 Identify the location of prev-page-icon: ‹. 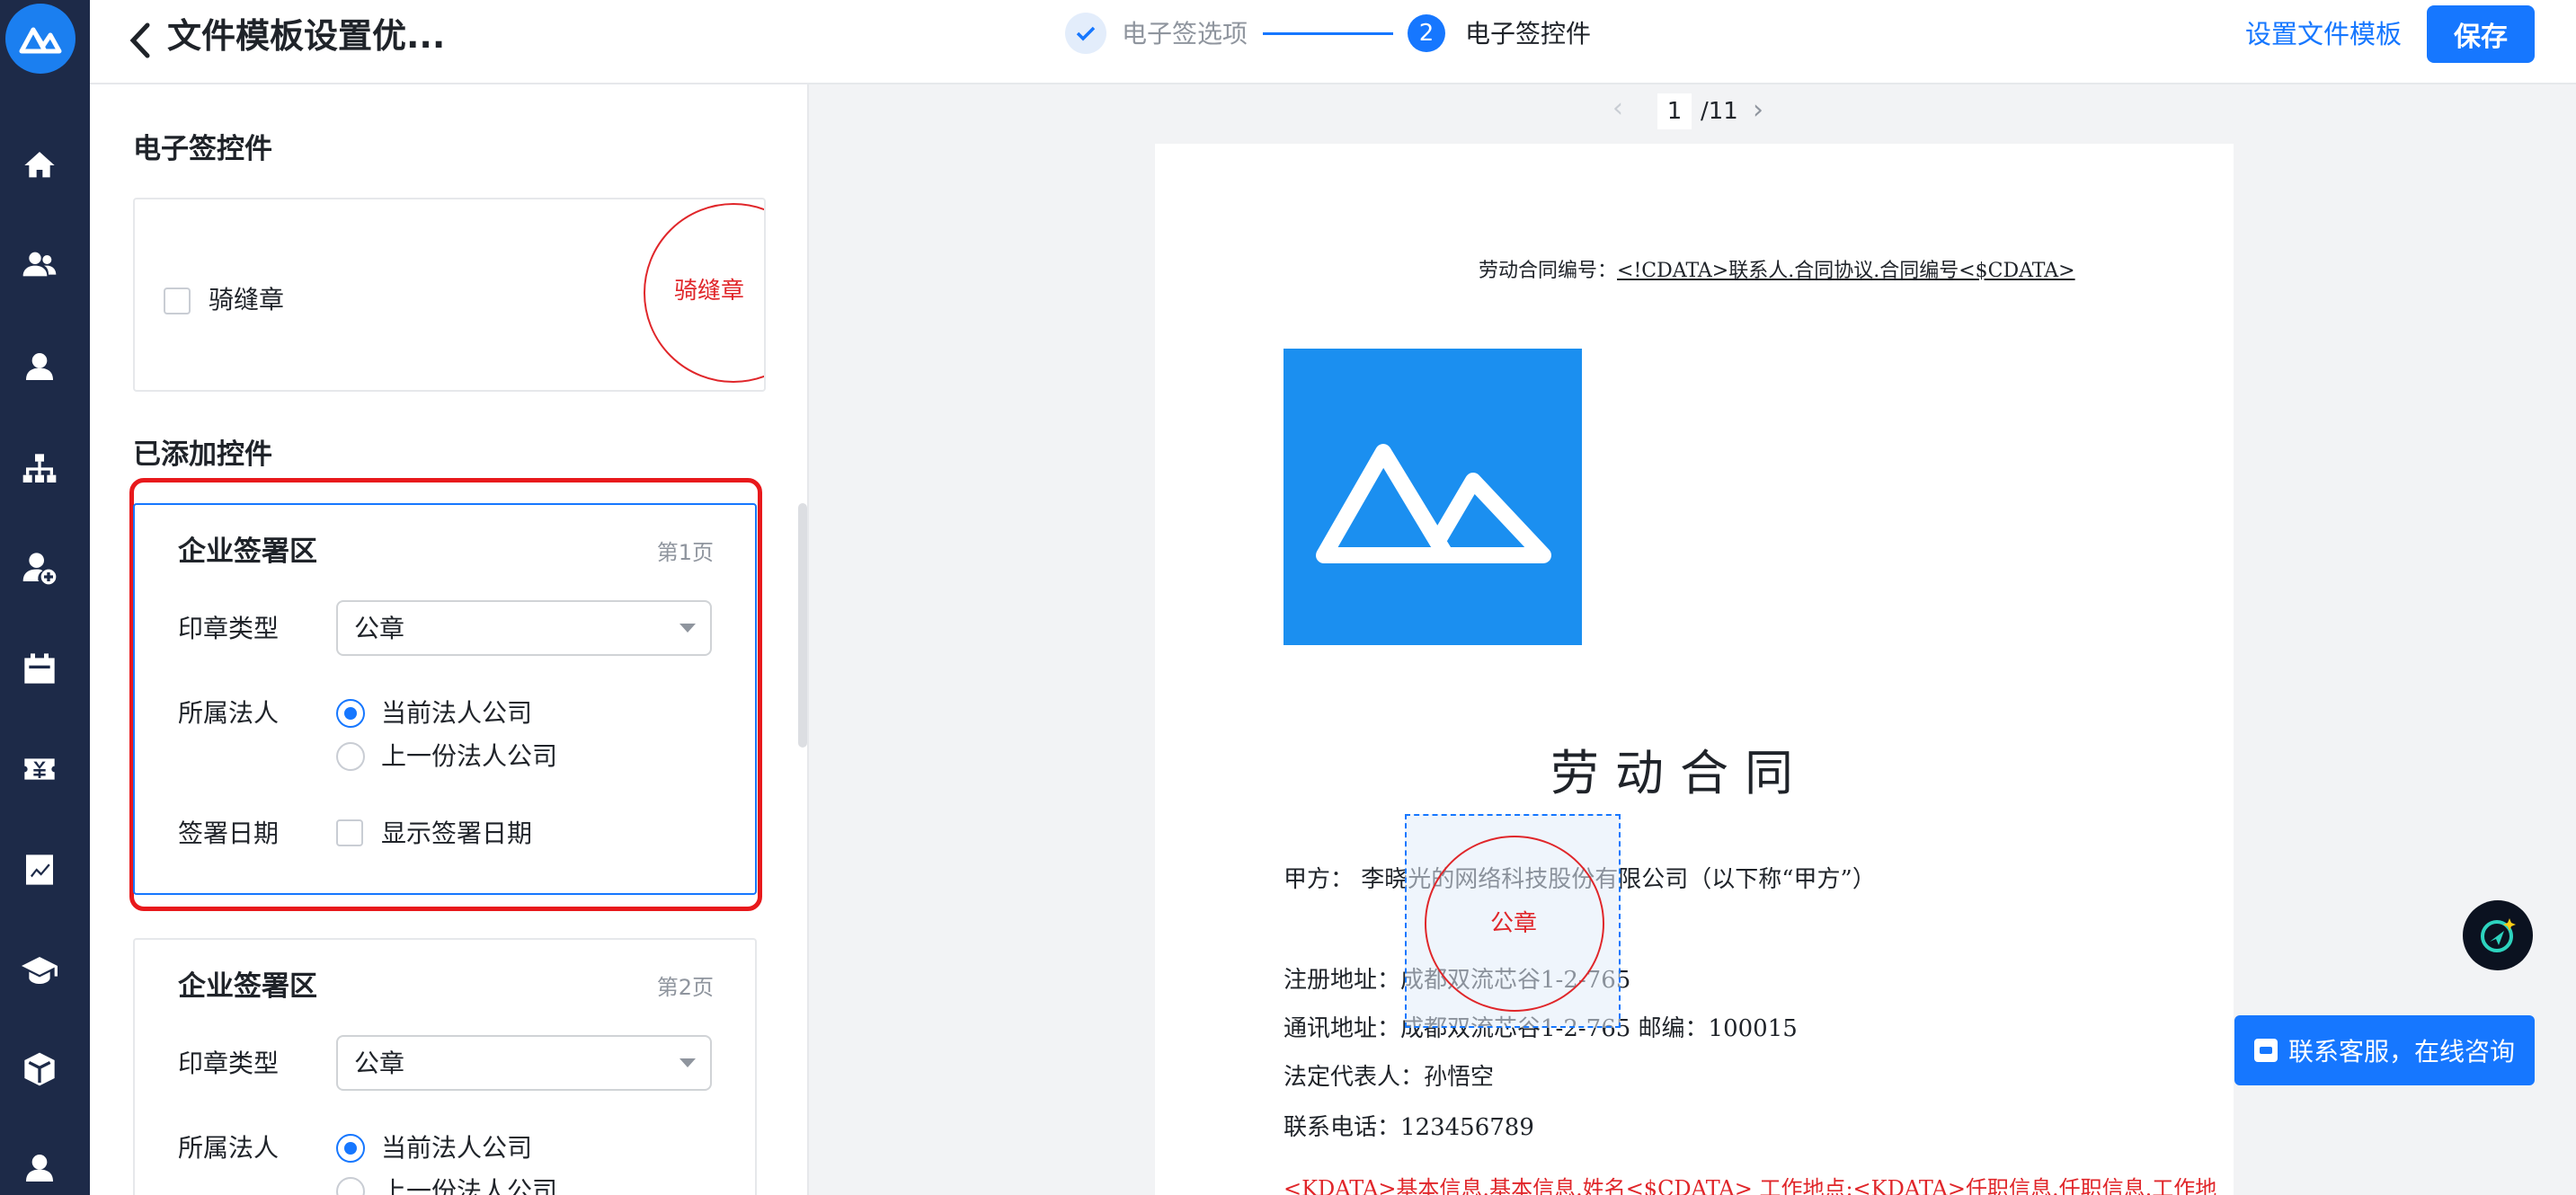
(1617, 108).